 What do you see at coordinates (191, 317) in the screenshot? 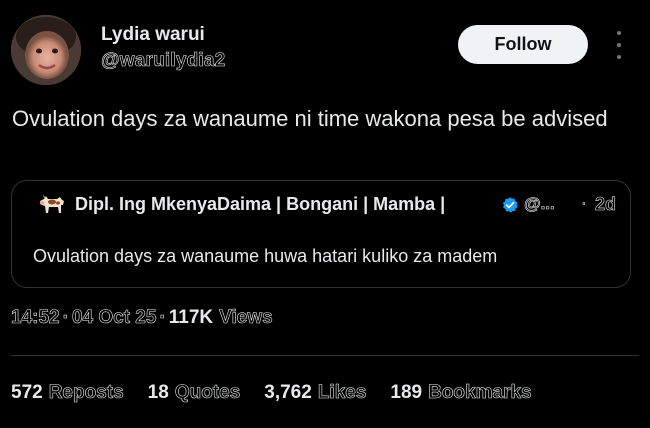
I see `views-count: 117K` at bounding box center [191, 317].